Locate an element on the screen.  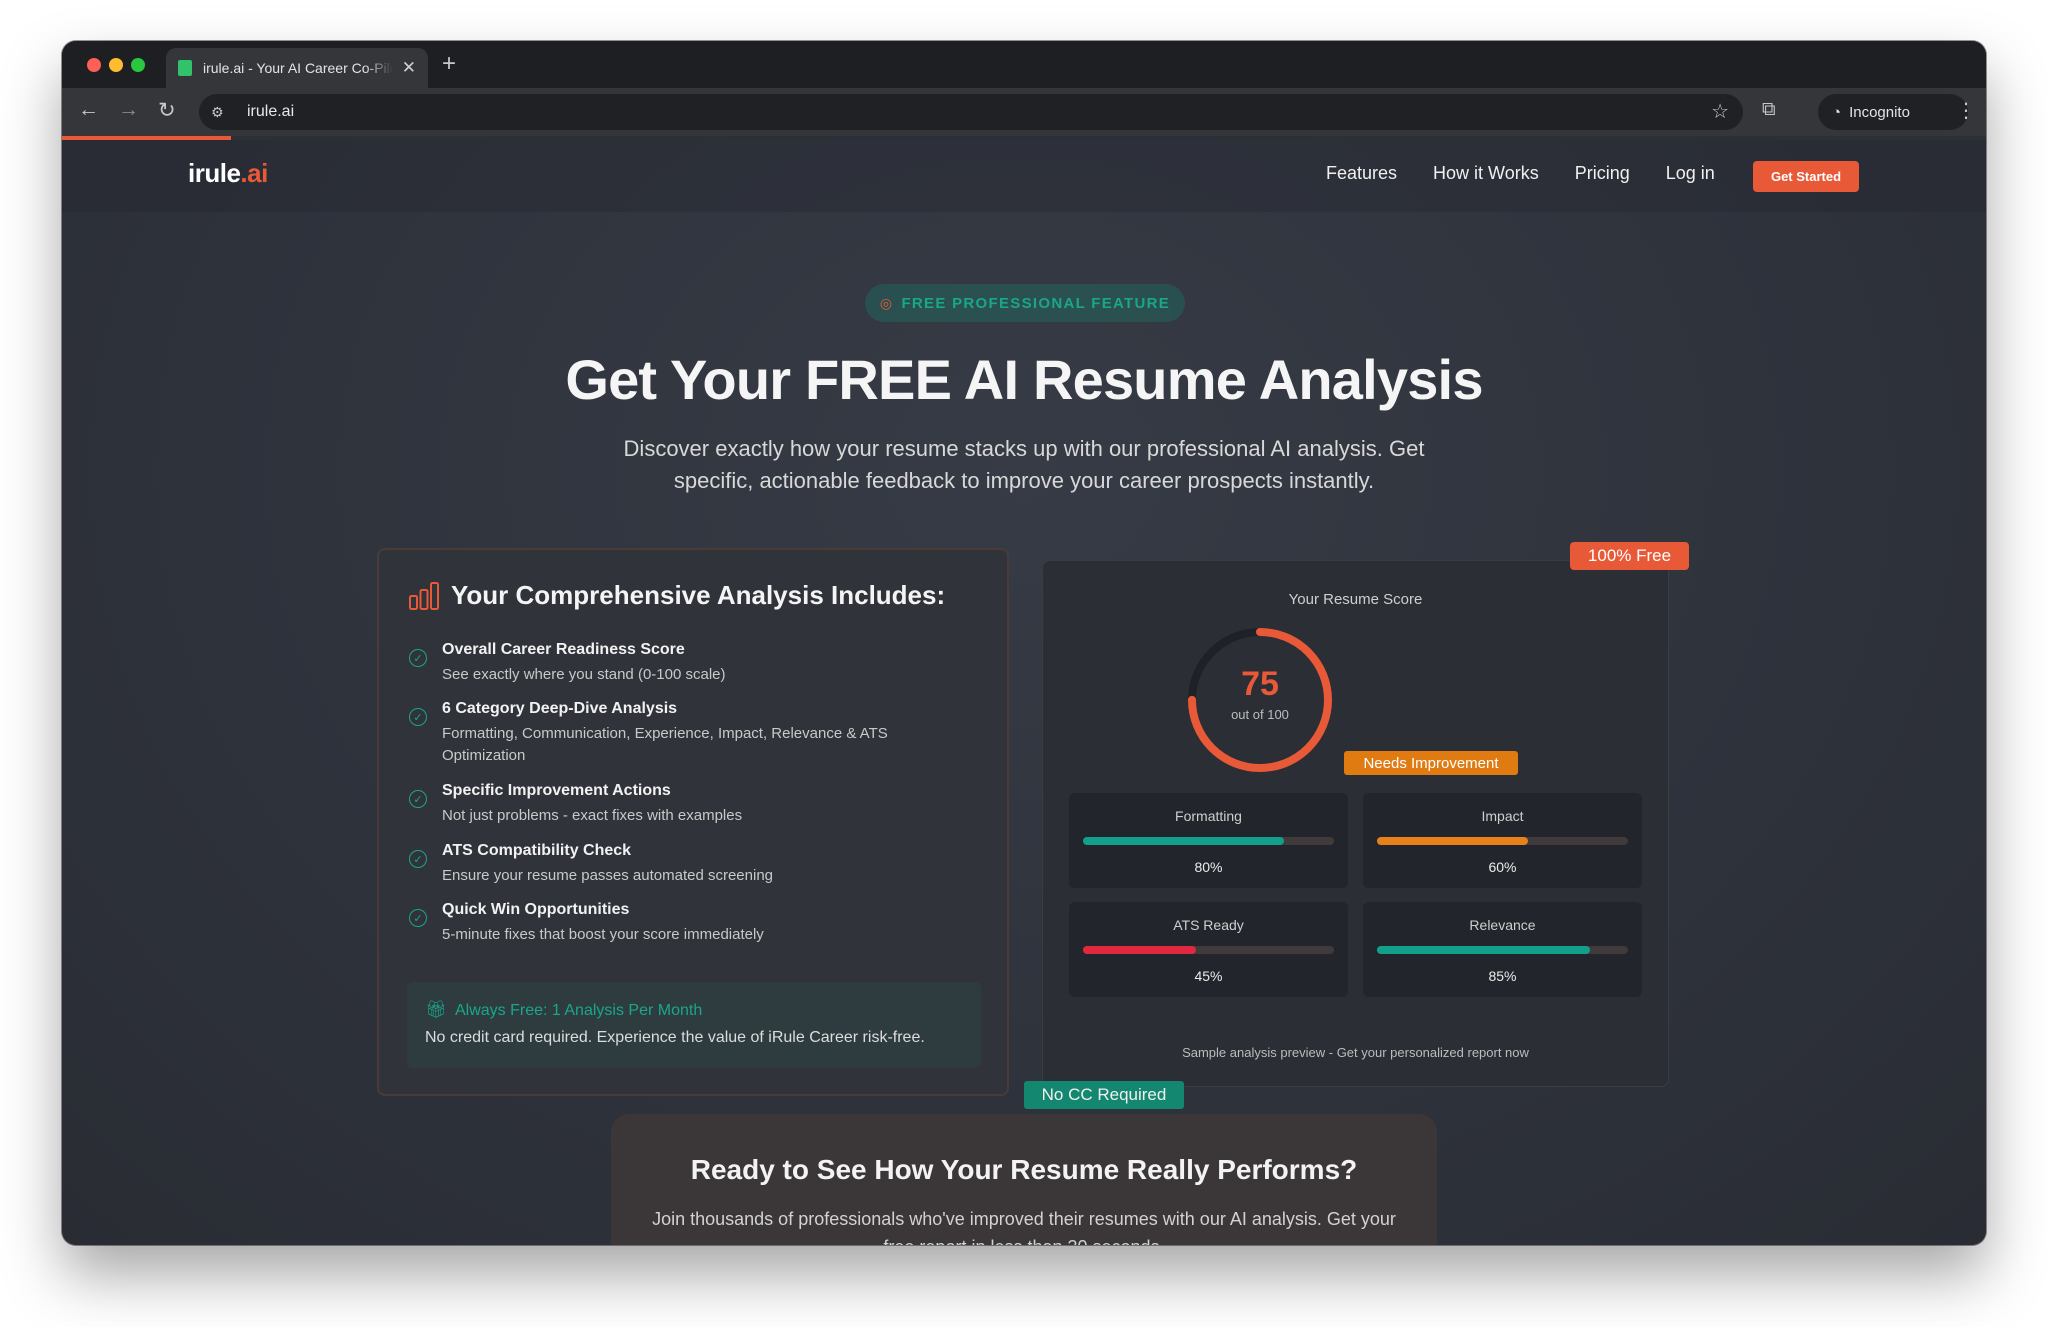
feature-title: Overall Career Readiness Score is located at coordinates (563, 649).